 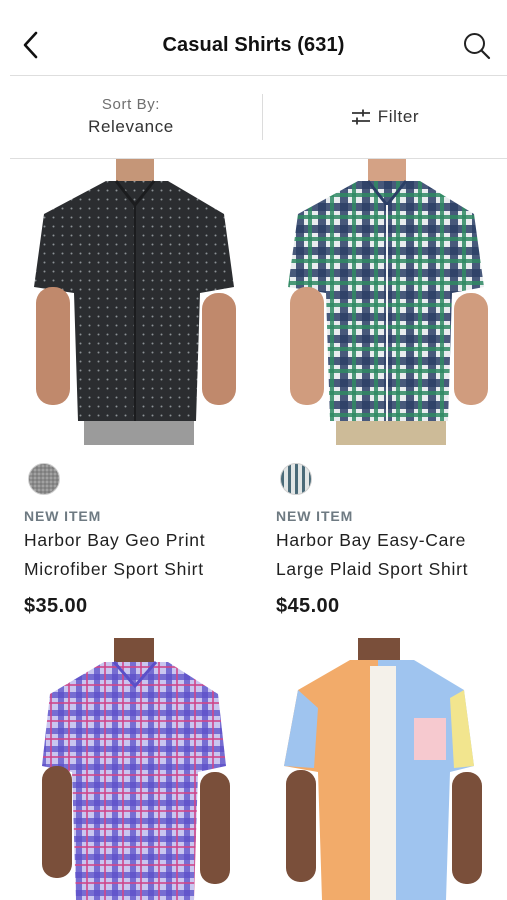 What do you see at coordinates (131, 104) in the screenshot?
I see `sort-caption: Sort By:` at bounding box center [131, 104].